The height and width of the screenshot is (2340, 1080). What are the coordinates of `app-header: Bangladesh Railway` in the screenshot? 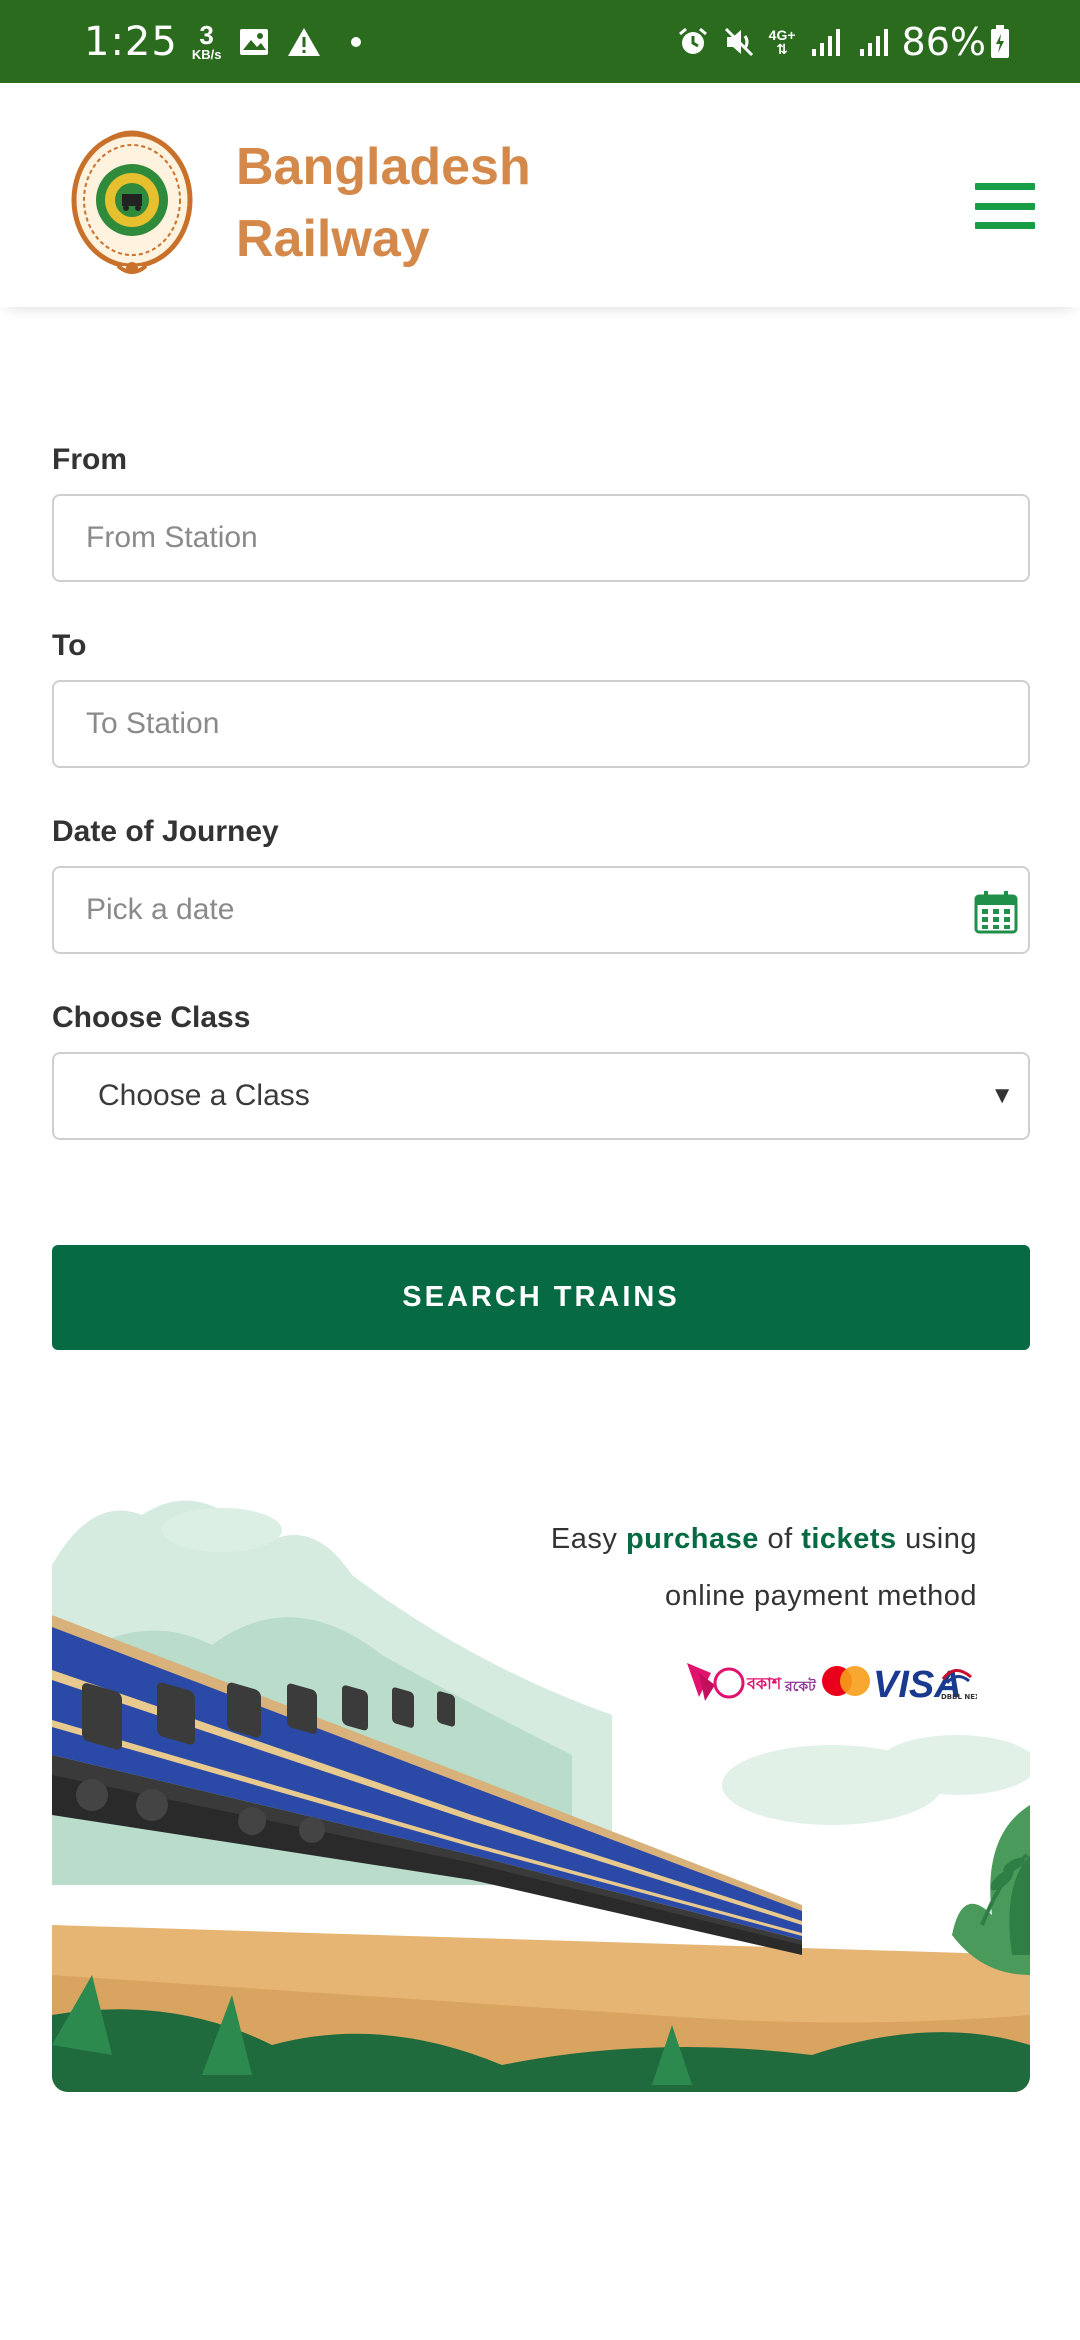 It's located at (540, 195).